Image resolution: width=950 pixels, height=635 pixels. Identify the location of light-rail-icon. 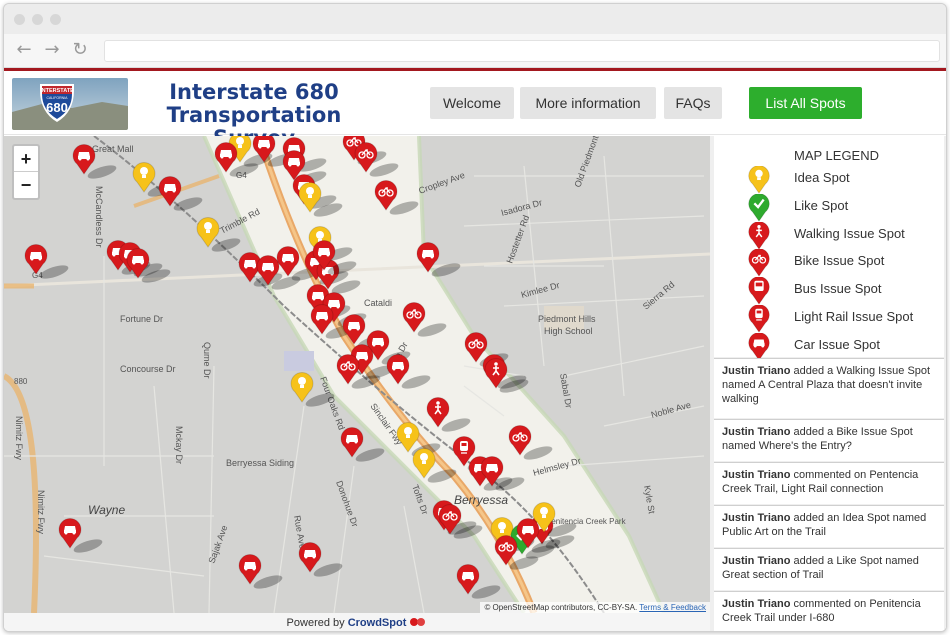
(759, 319).